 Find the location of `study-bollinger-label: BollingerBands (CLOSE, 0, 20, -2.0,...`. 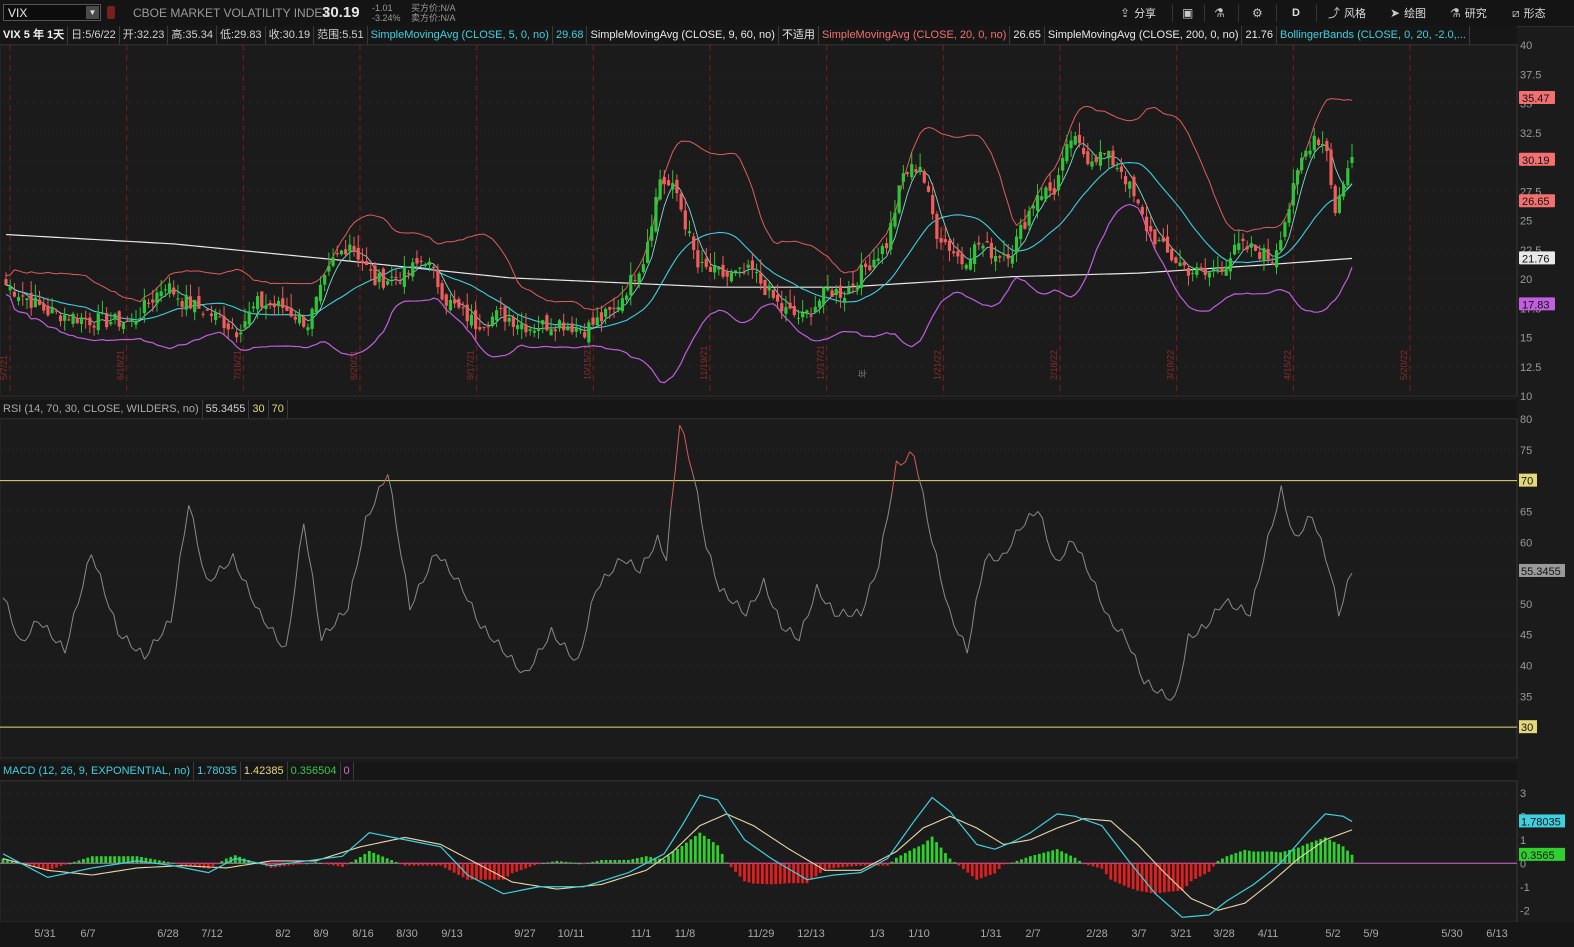

study-bollinger-label: BollingerBands (CLOSE, 0, 20, -2.0,... is located at coordinates (1373, 35).